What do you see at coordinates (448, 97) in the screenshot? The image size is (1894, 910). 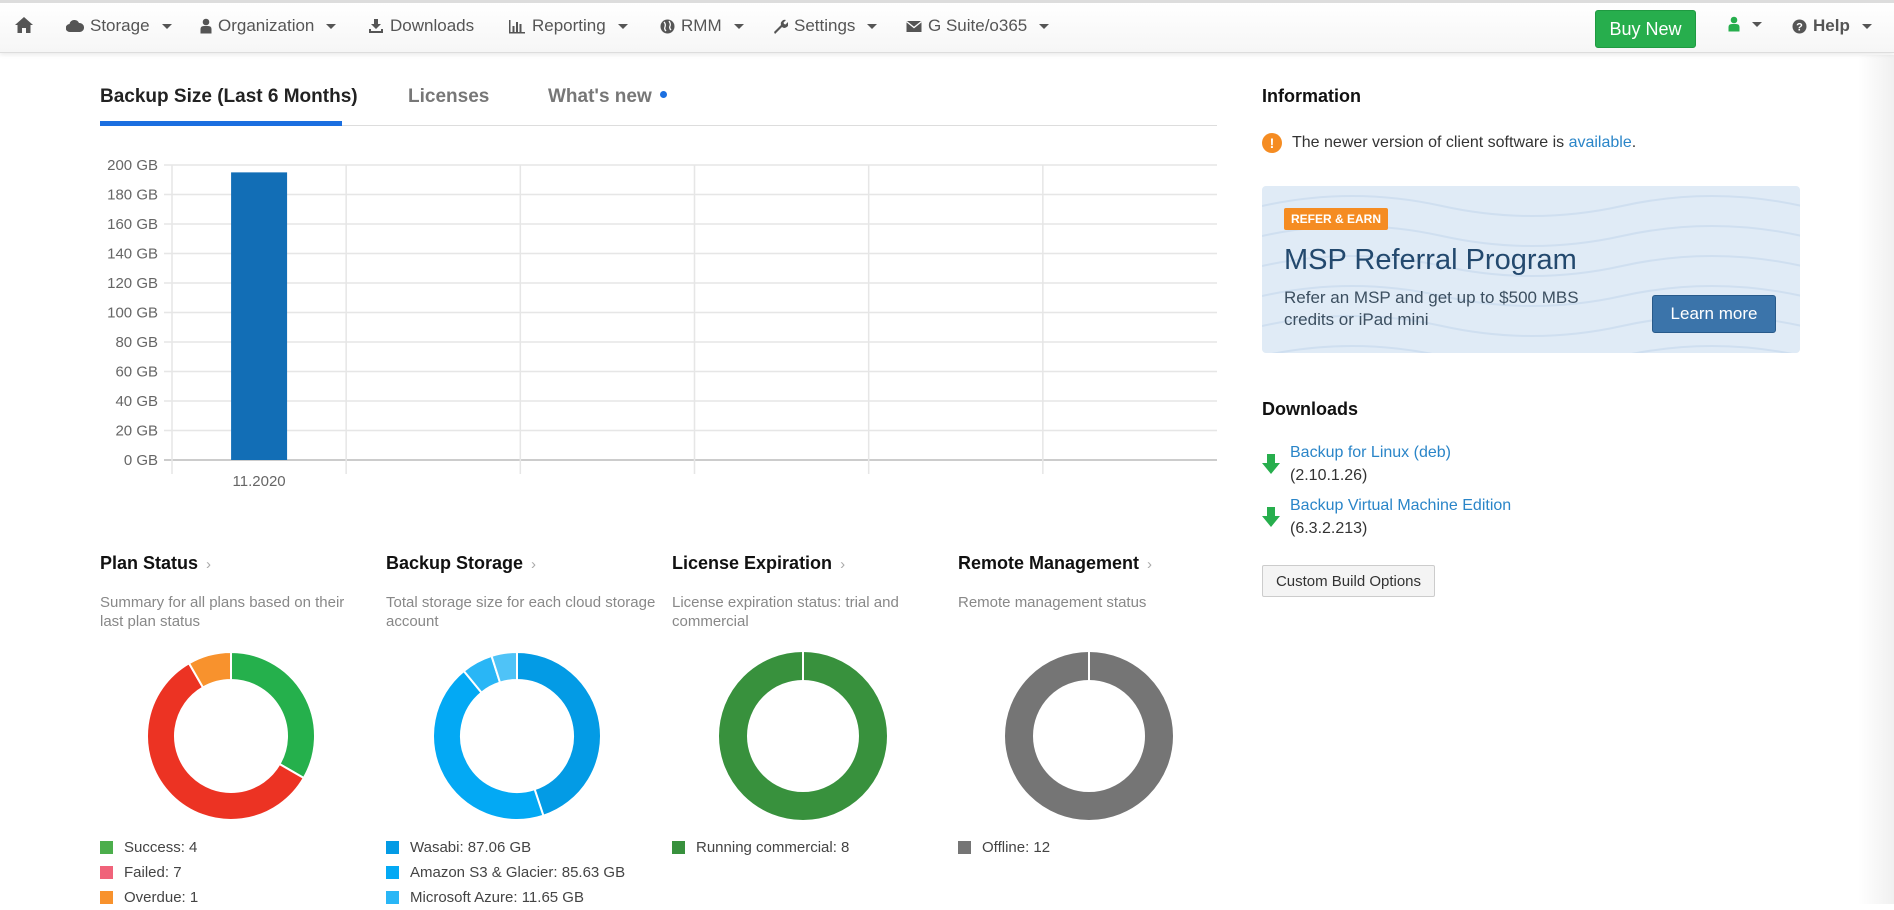 I see `tab-licenses: Licenses` at bounding box center [448, 97].